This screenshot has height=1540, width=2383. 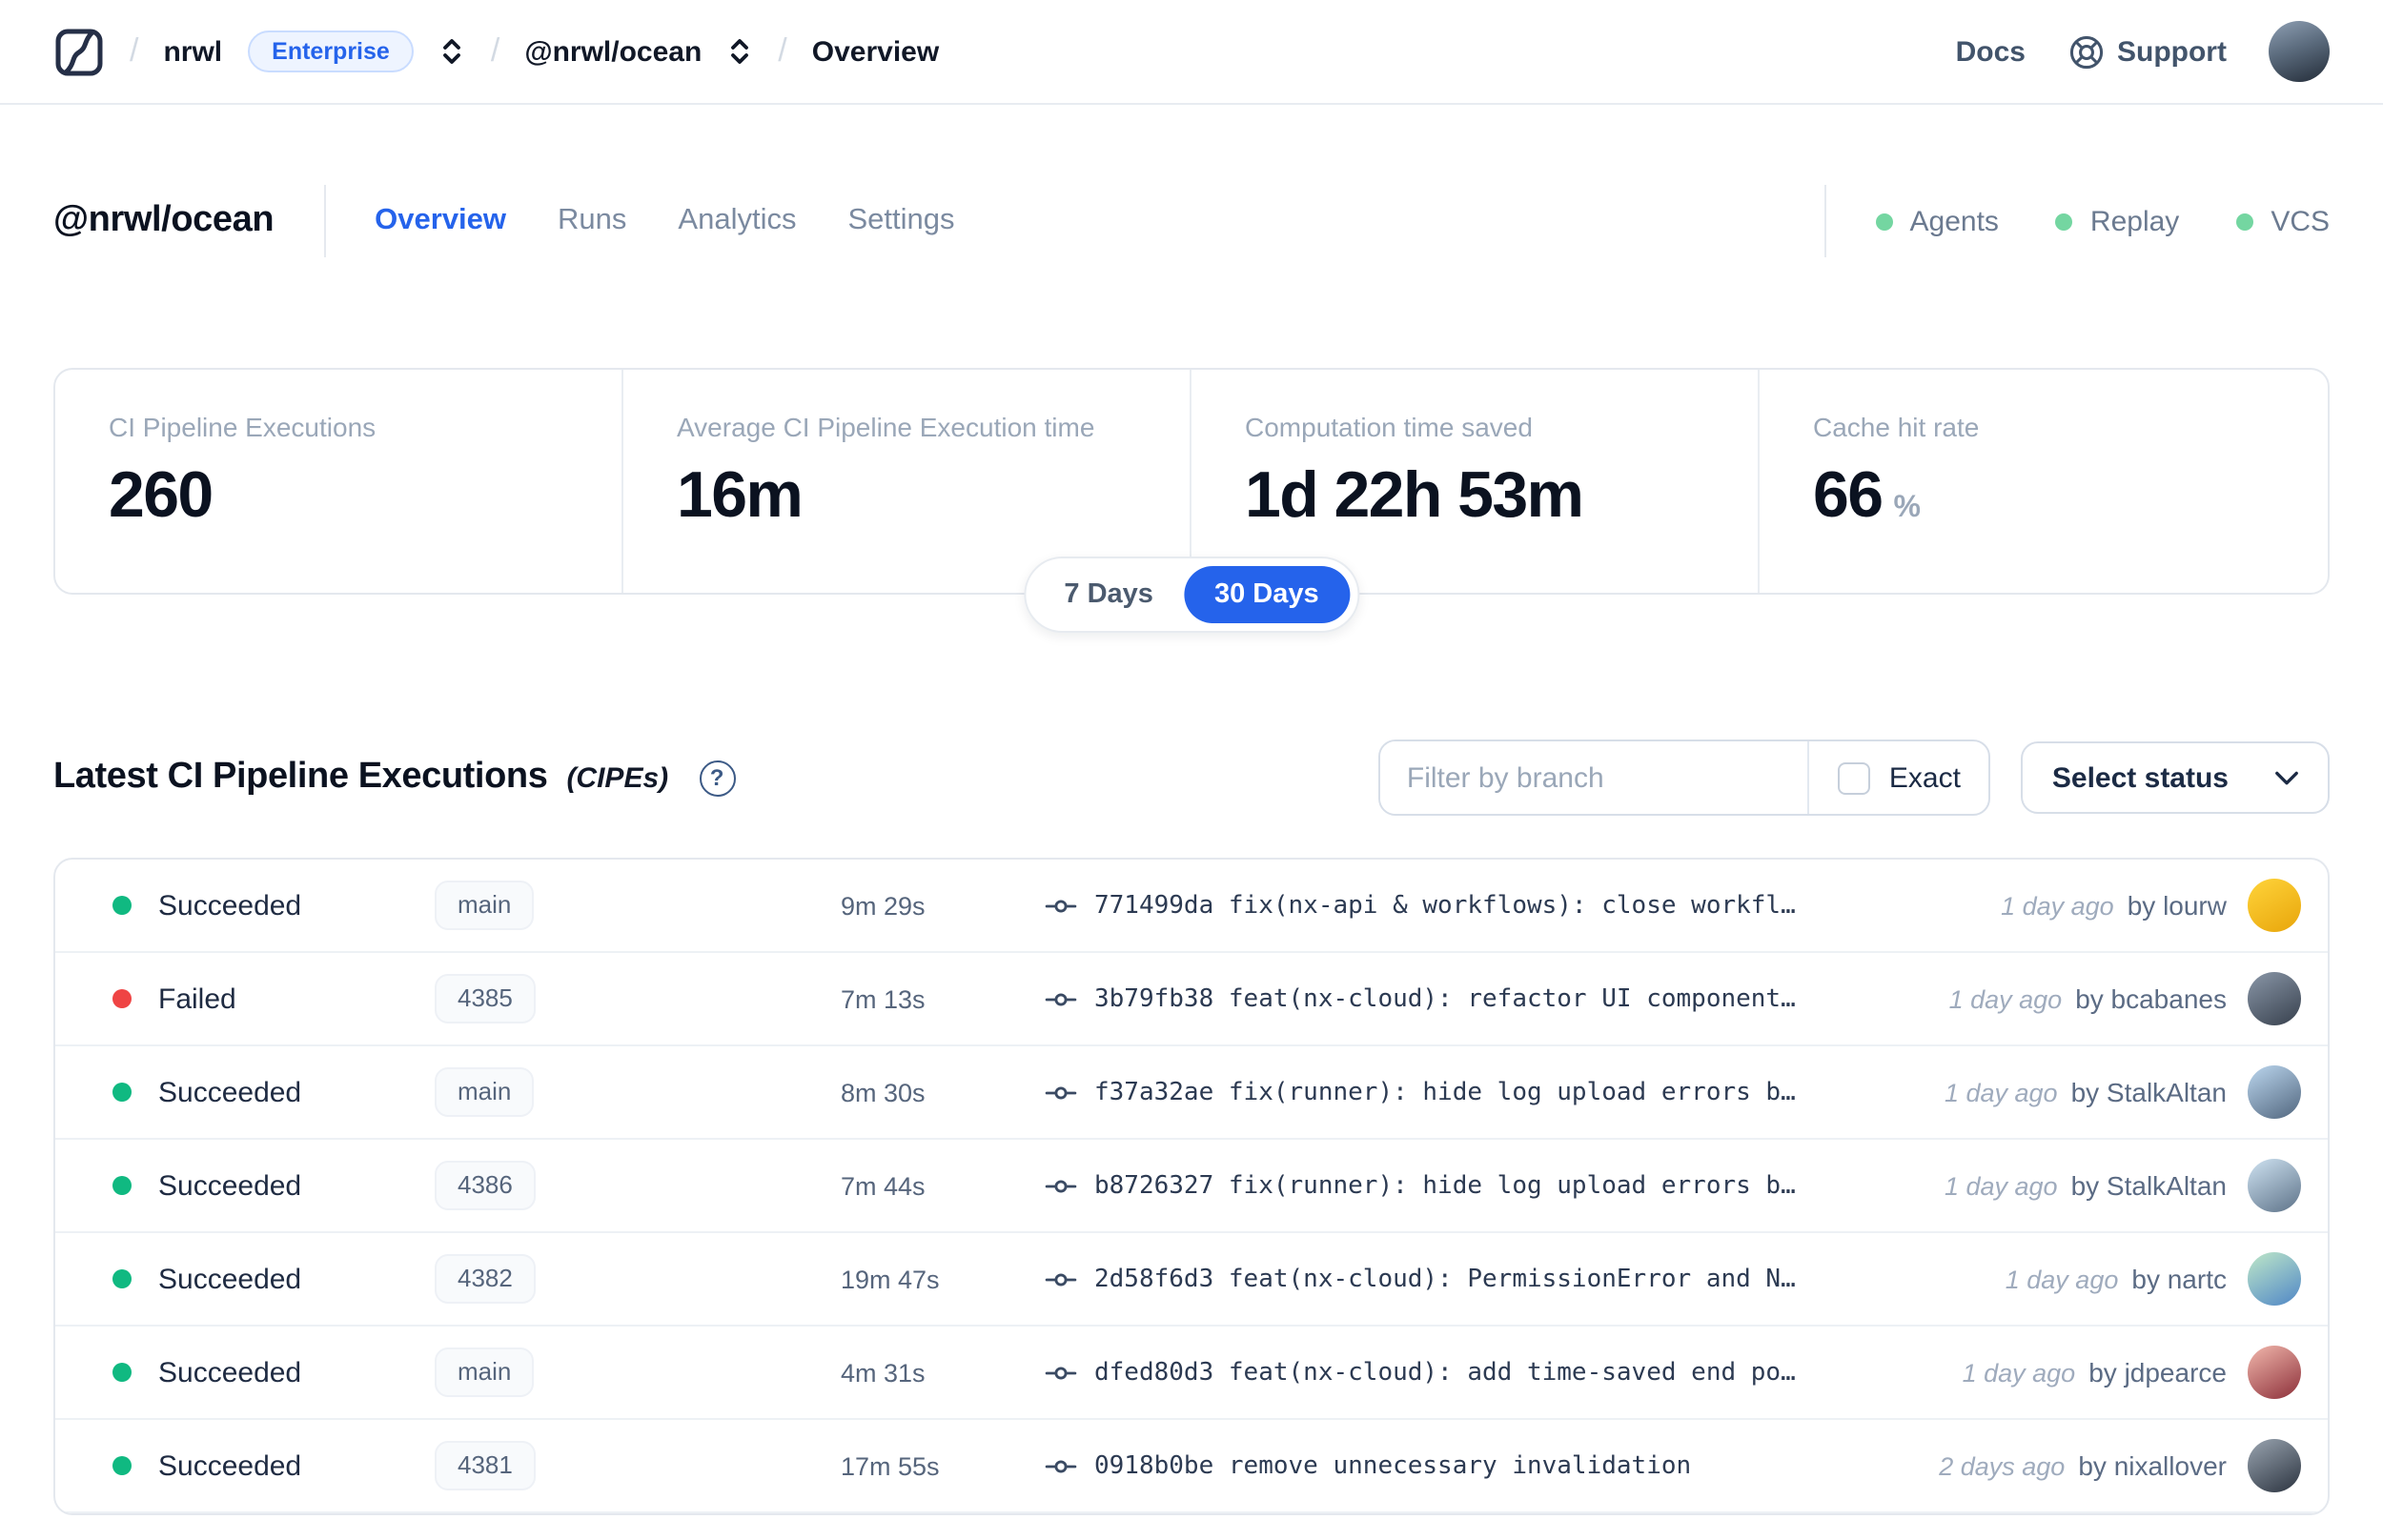 What do you see at coordinates (1937, 221) in the screenshot?
I see `indicator-agents: Agents` at bounding box center [1937, 221].